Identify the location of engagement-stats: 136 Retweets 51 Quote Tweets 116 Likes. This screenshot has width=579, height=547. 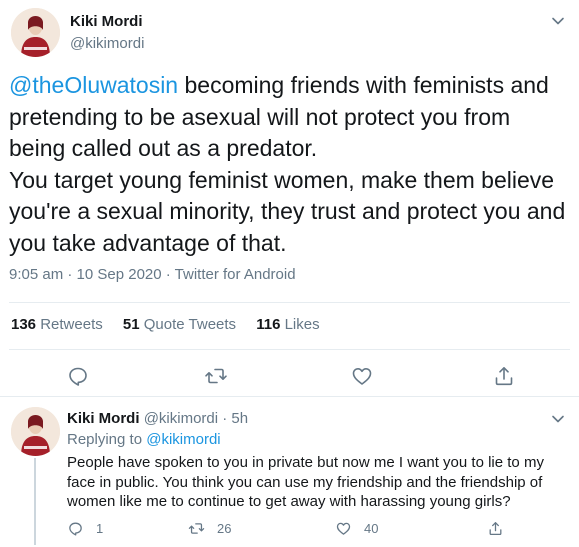
(173, 324).